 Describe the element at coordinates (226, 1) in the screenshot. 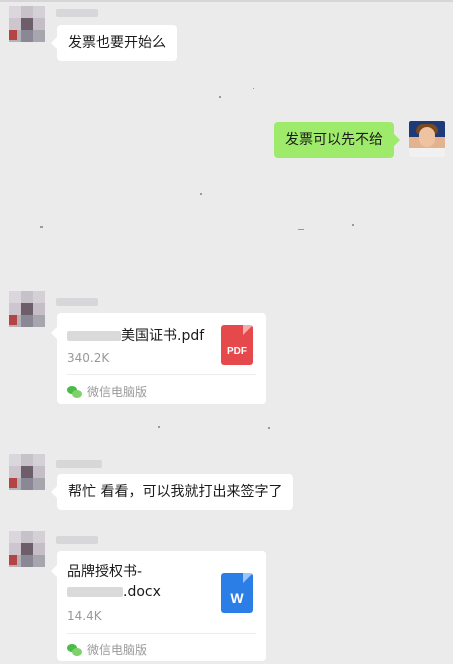

I see `window-top-border` at that location.